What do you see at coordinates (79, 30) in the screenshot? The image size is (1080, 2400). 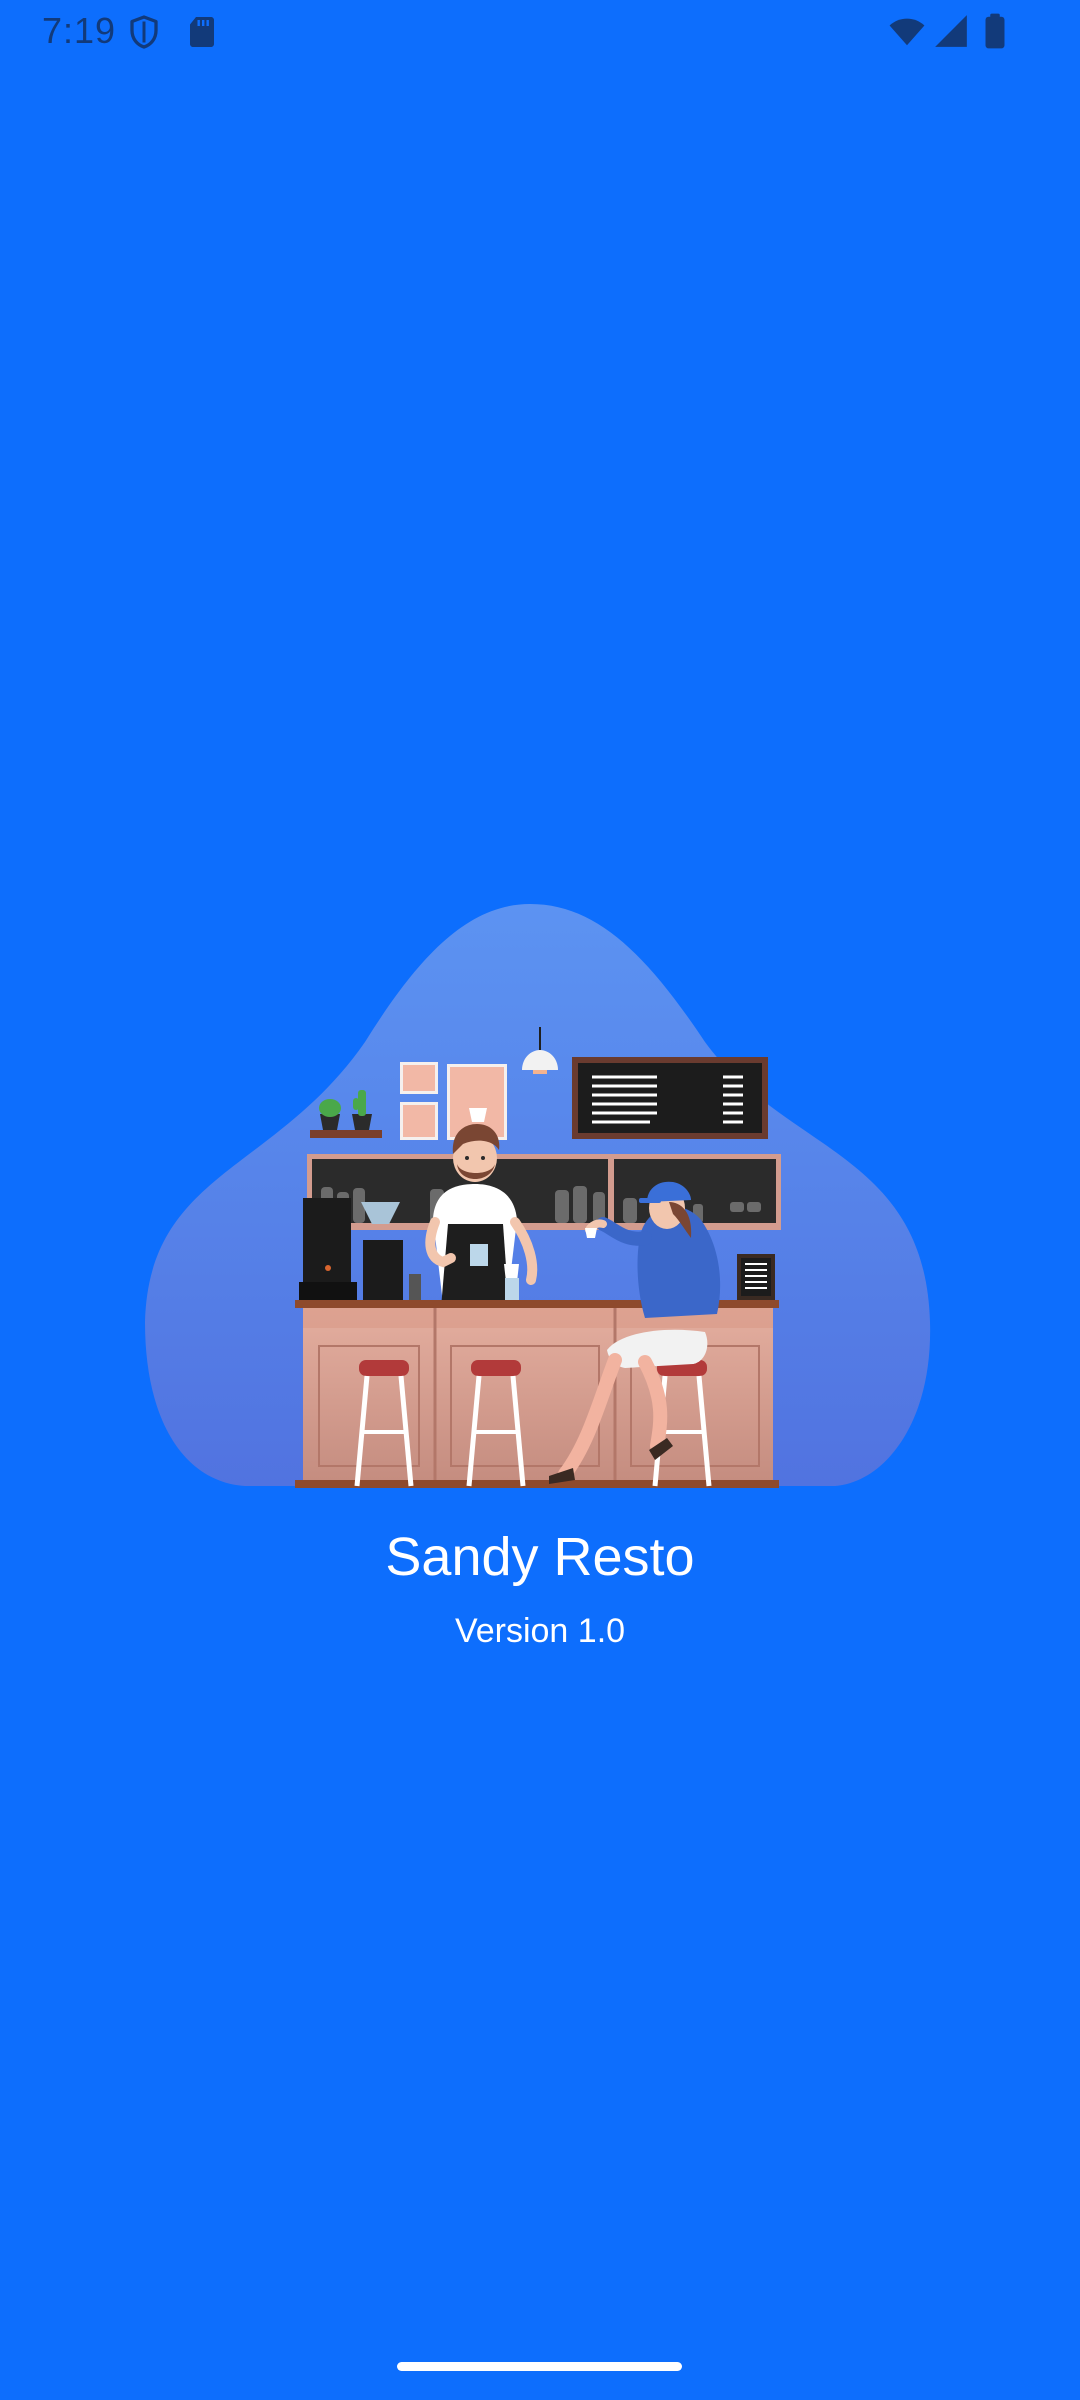 I see `status-time: 7:19` at bounding box center [79, 30].